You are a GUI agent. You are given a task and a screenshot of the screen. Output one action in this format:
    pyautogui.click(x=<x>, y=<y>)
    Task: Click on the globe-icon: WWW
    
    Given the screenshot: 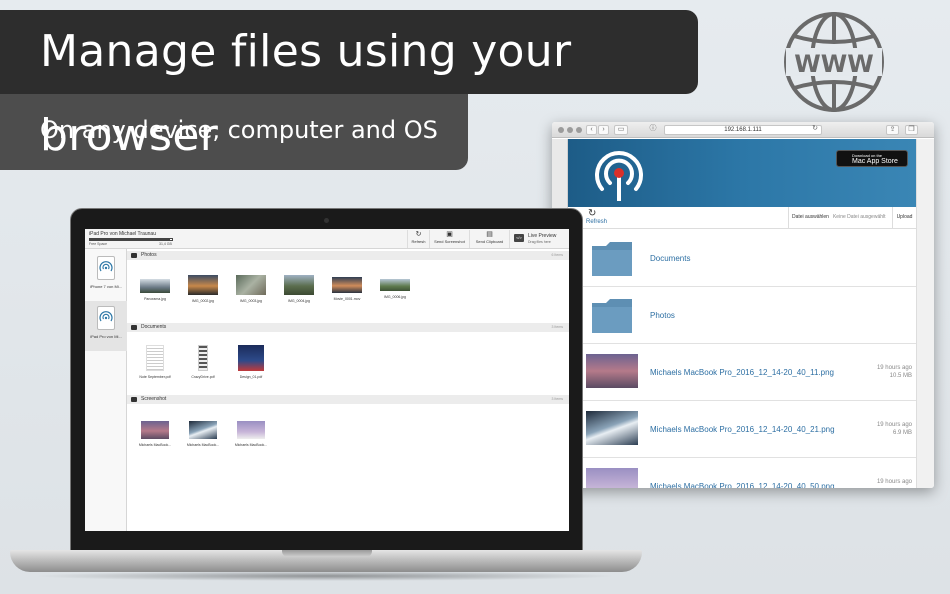 What is the action you would take?
    pyautogui.click(x=834, y=62)
    